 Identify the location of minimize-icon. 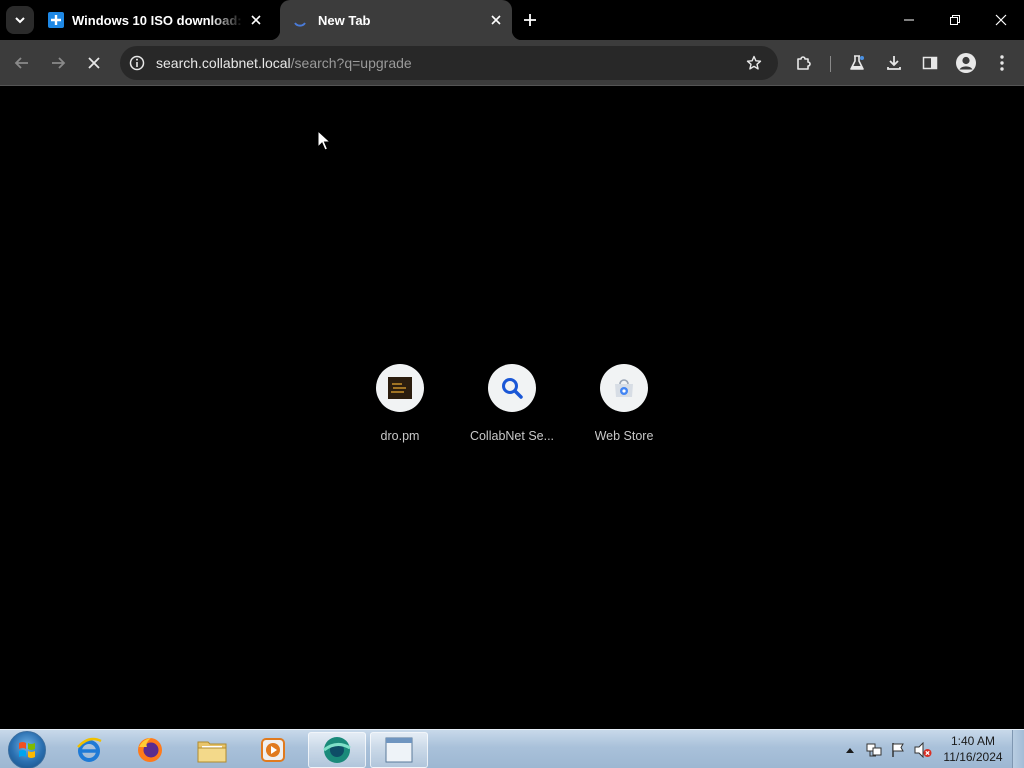
(909, 20).